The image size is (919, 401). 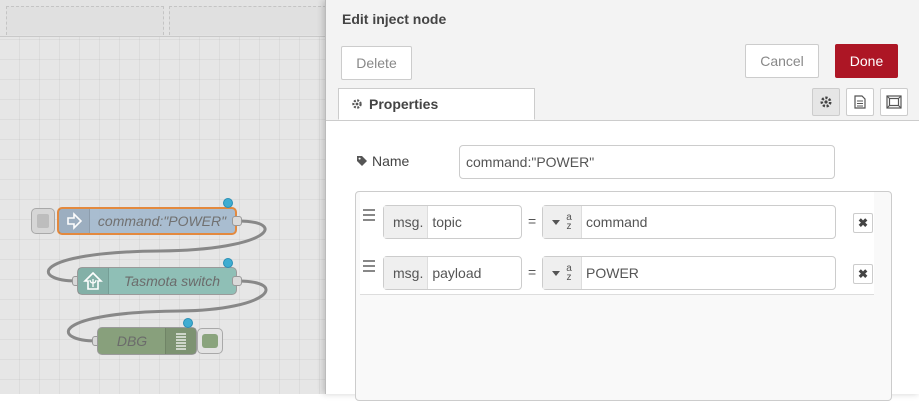 What do you see at coordinates (362, 161) in the screenshot?
I see `tag-icon` at bounding box center [362, 161].